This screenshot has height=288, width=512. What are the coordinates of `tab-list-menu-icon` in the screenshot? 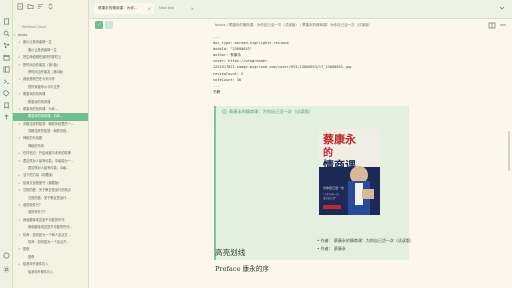 It's located at (502, 8).